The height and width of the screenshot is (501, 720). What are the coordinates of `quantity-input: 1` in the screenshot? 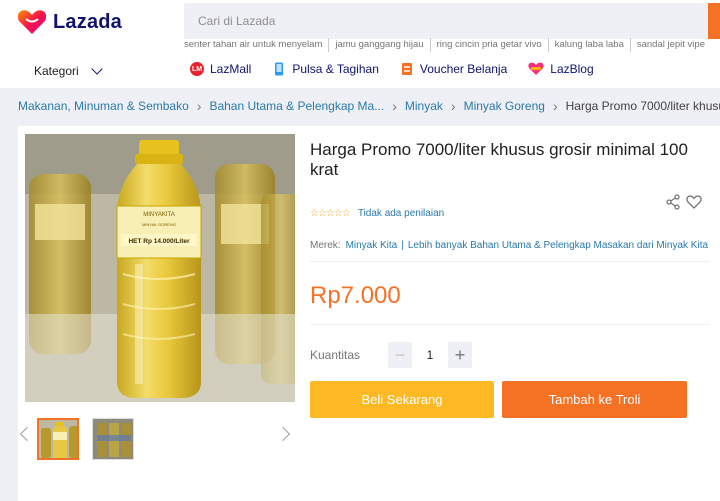 It's located at (430, 355).